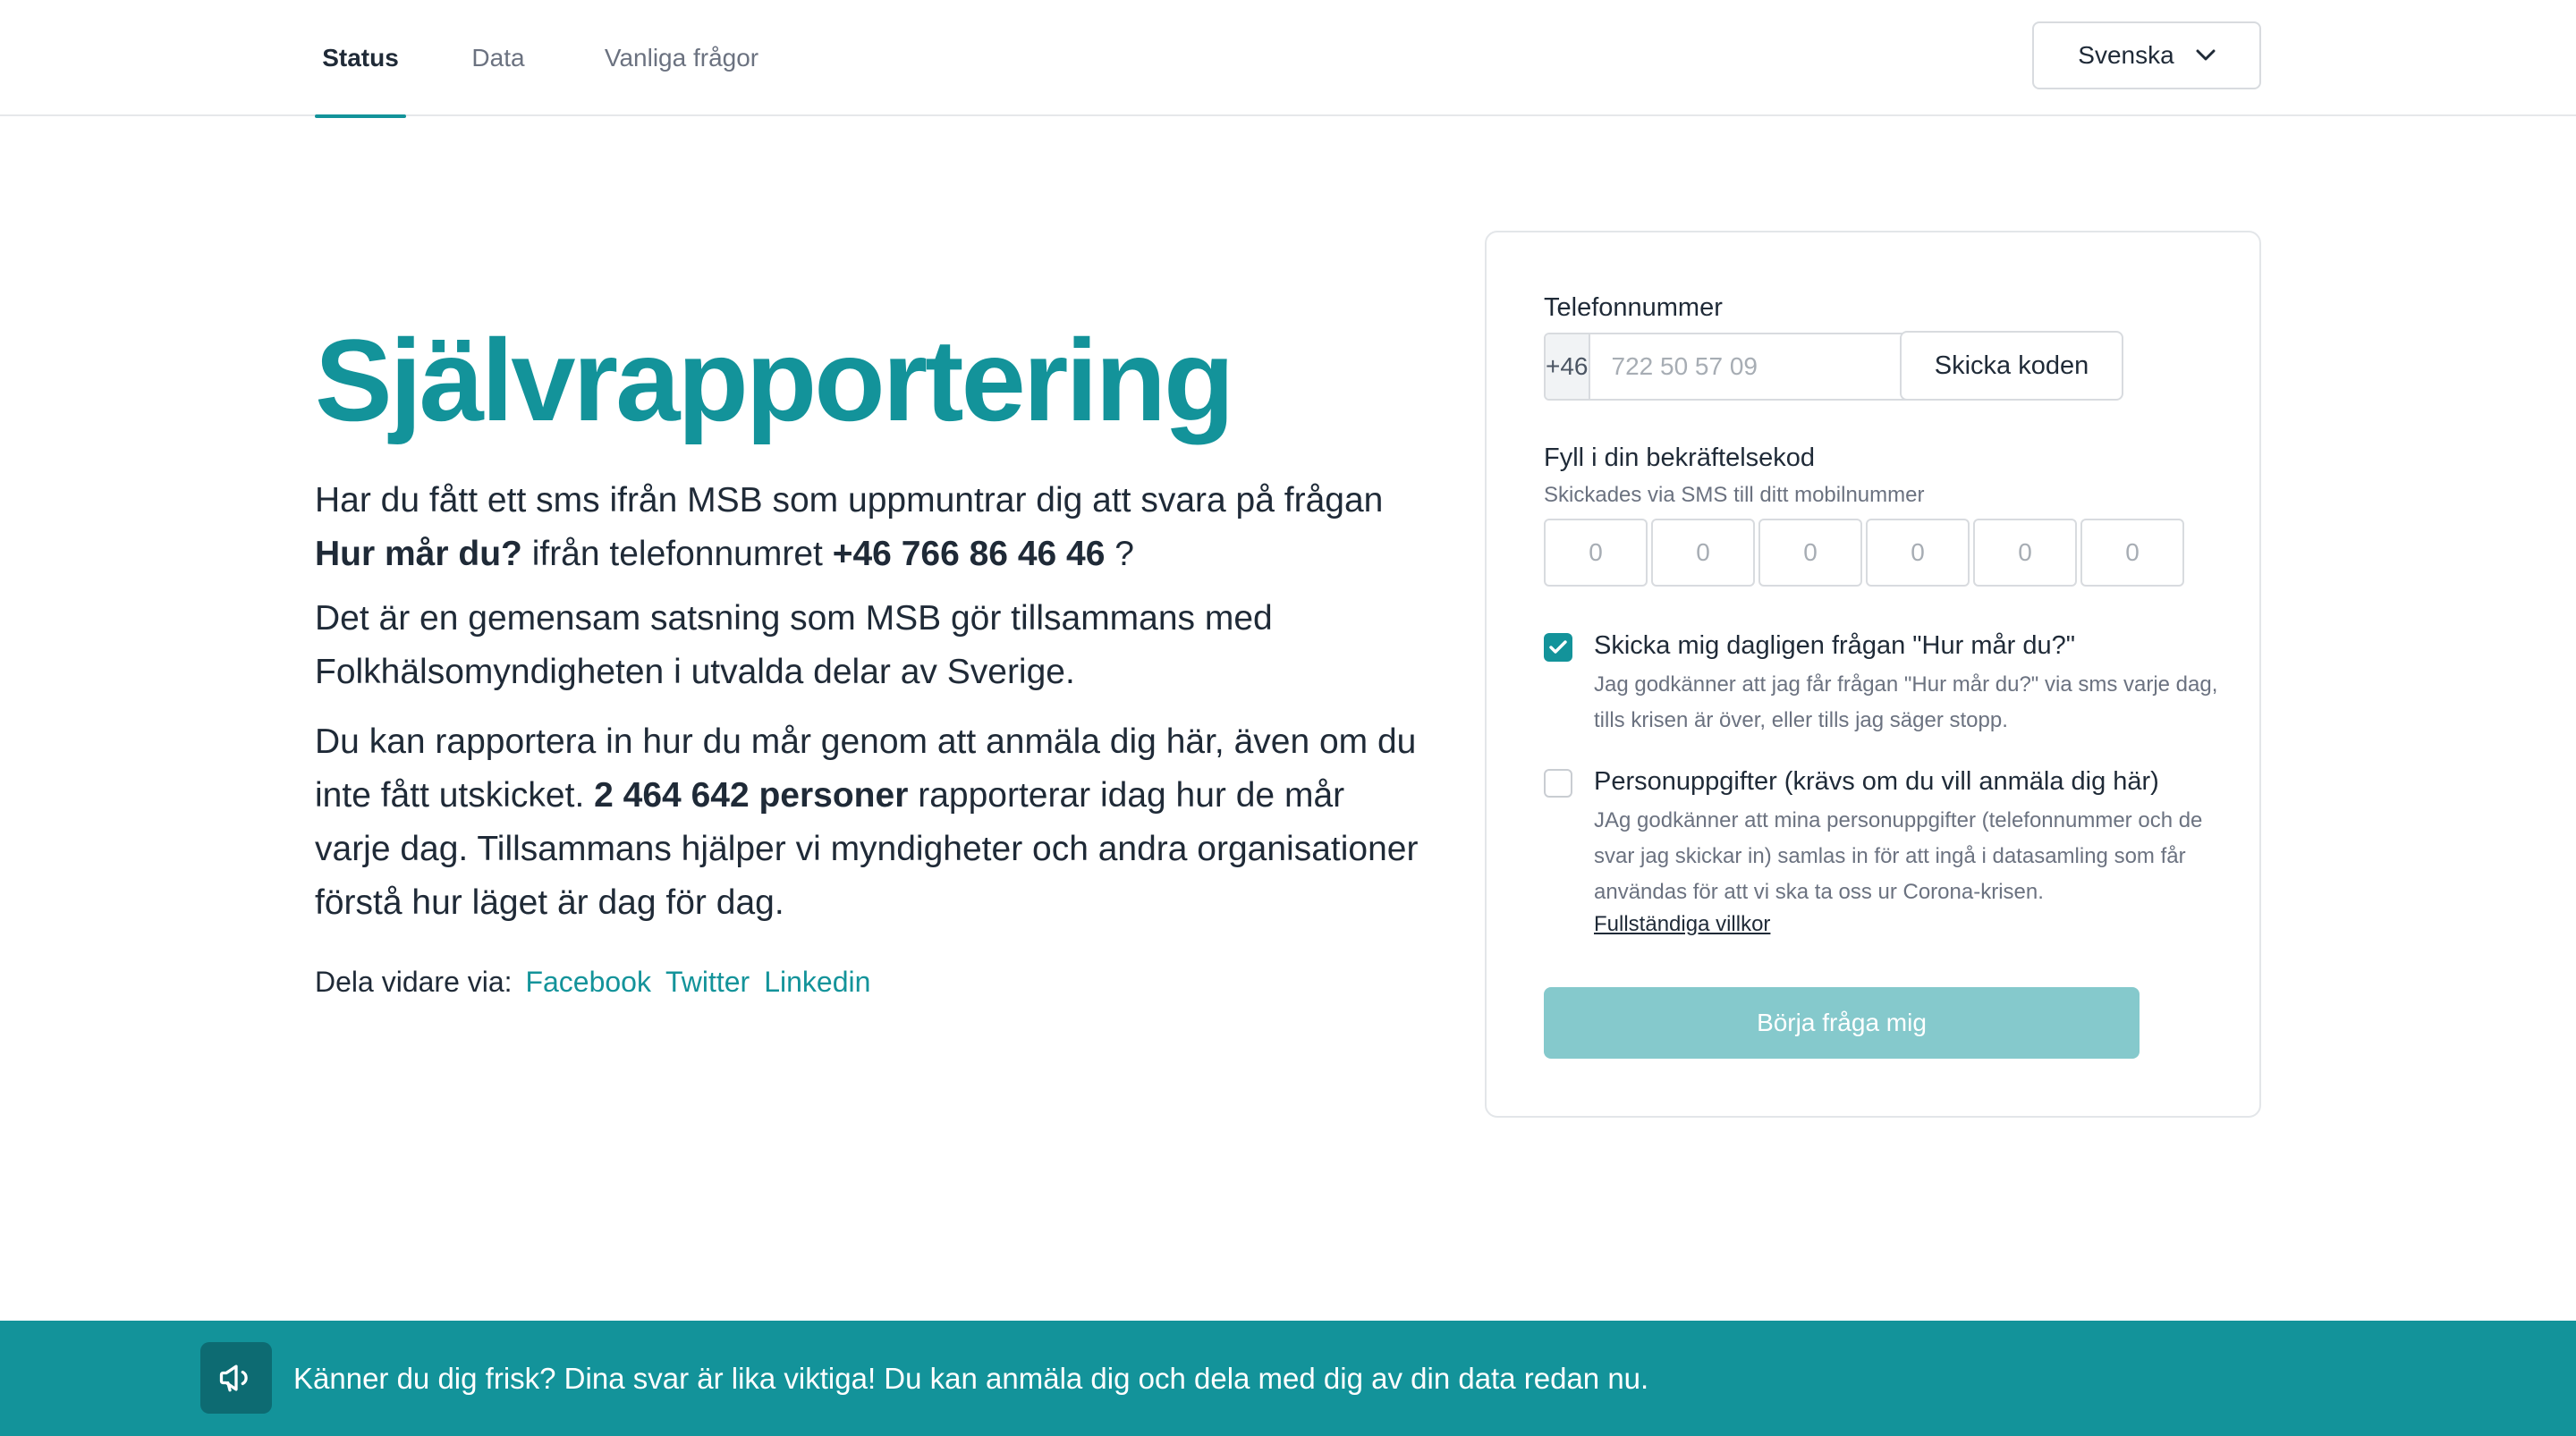 Image resolution: width=2576 pixels, height=1436 pixels. What do you see at coordinates (1842, 1023) in the screenshot?
I see `start-asking-button: Börja fråga mig` at bounding box center [1842, 1023].